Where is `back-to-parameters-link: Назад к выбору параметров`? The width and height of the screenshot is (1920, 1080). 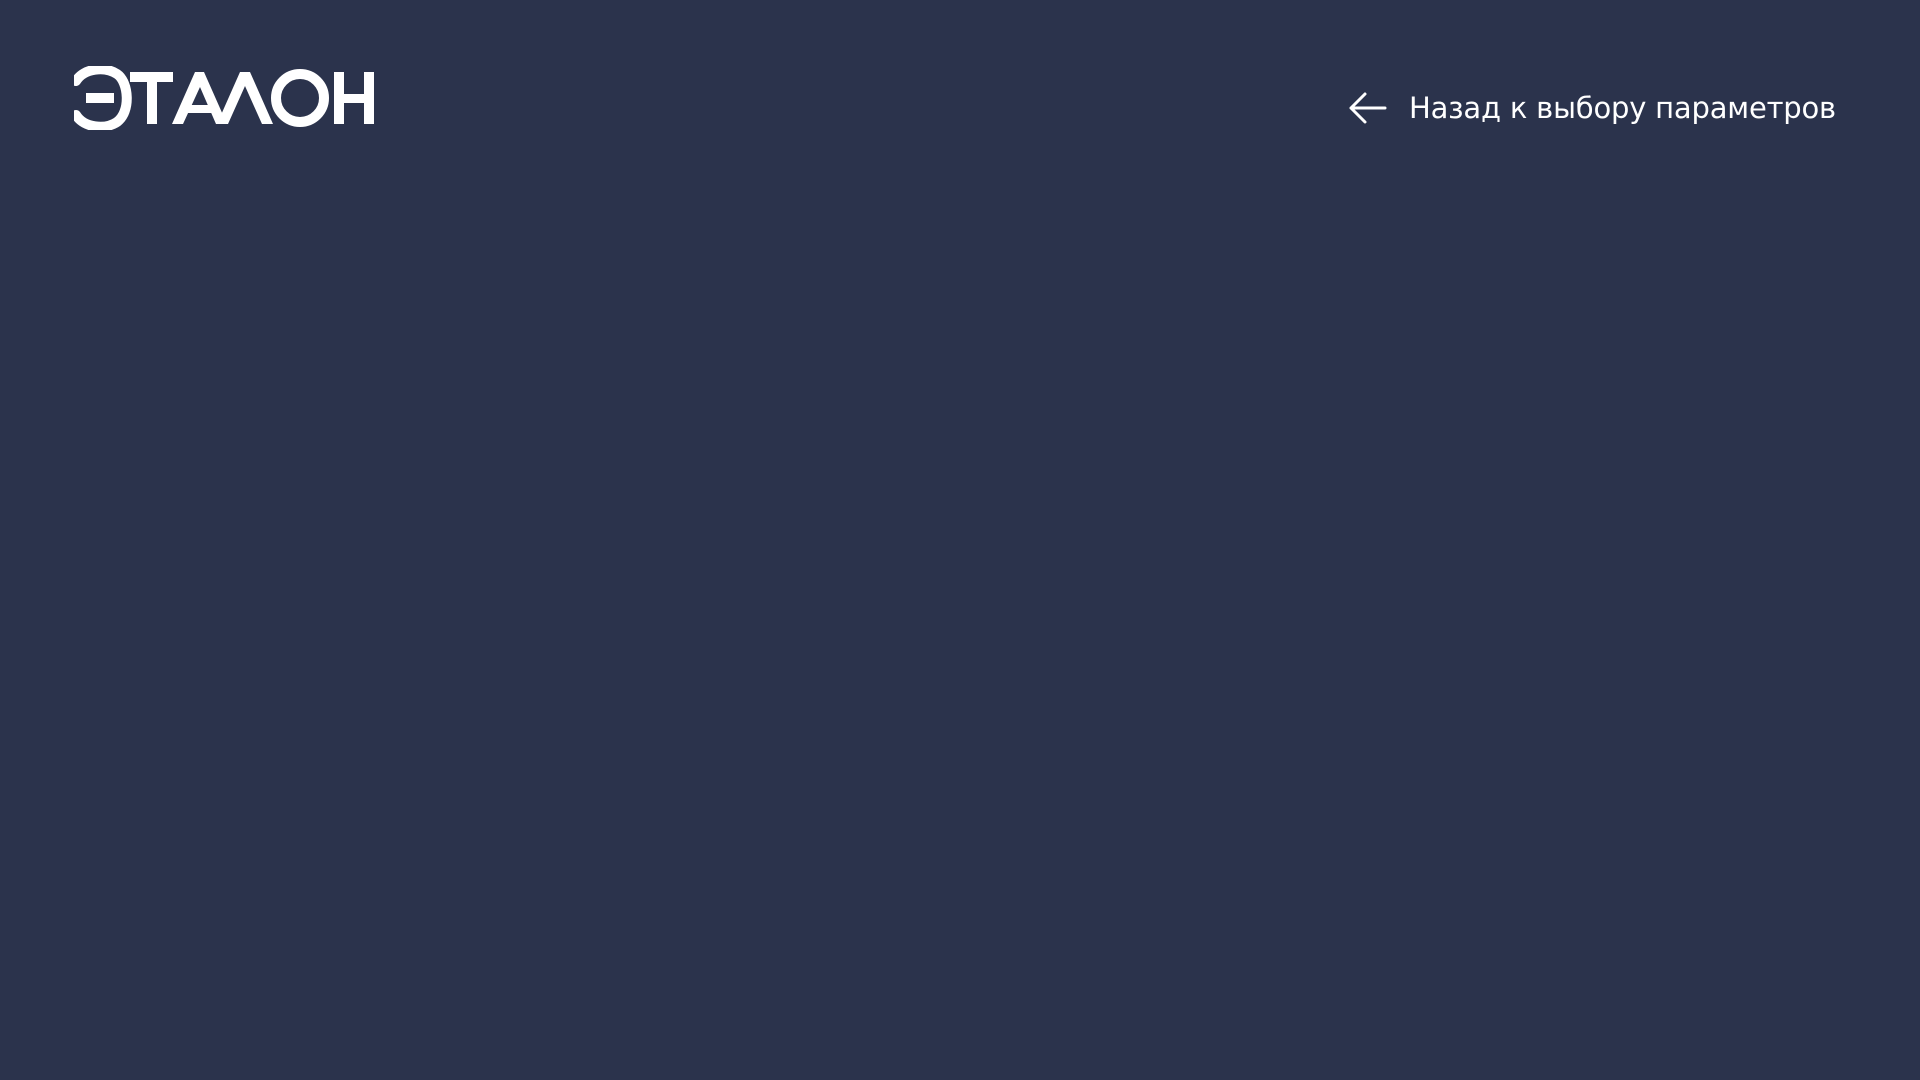
back-to-parameters-link: Назад к выбору параметров is located at coordinates (1605, 108).